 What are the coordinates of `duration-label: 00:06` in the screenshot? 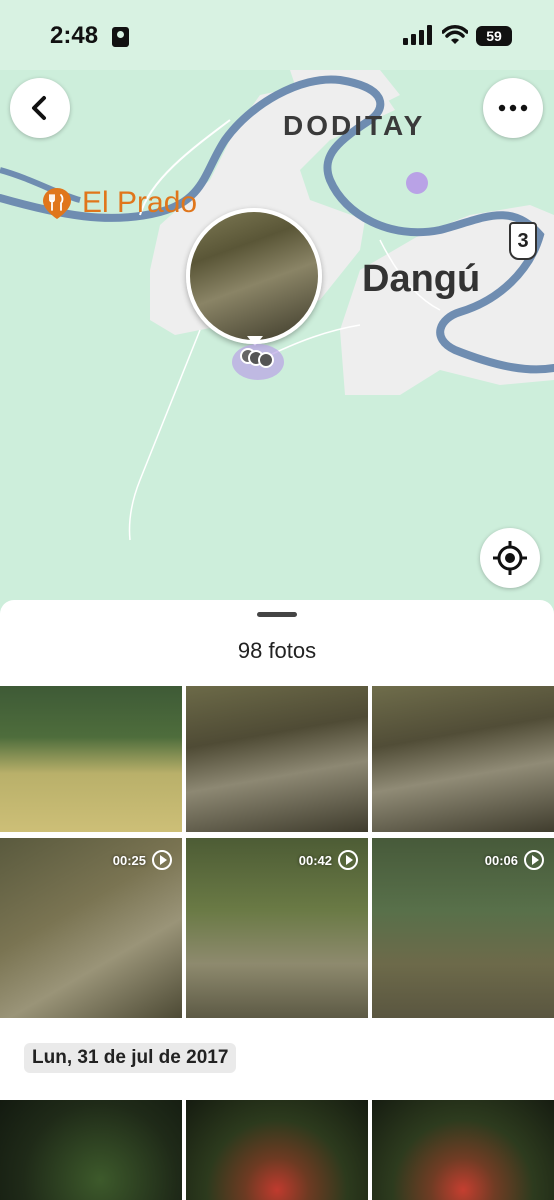 It's located at (501, 860).